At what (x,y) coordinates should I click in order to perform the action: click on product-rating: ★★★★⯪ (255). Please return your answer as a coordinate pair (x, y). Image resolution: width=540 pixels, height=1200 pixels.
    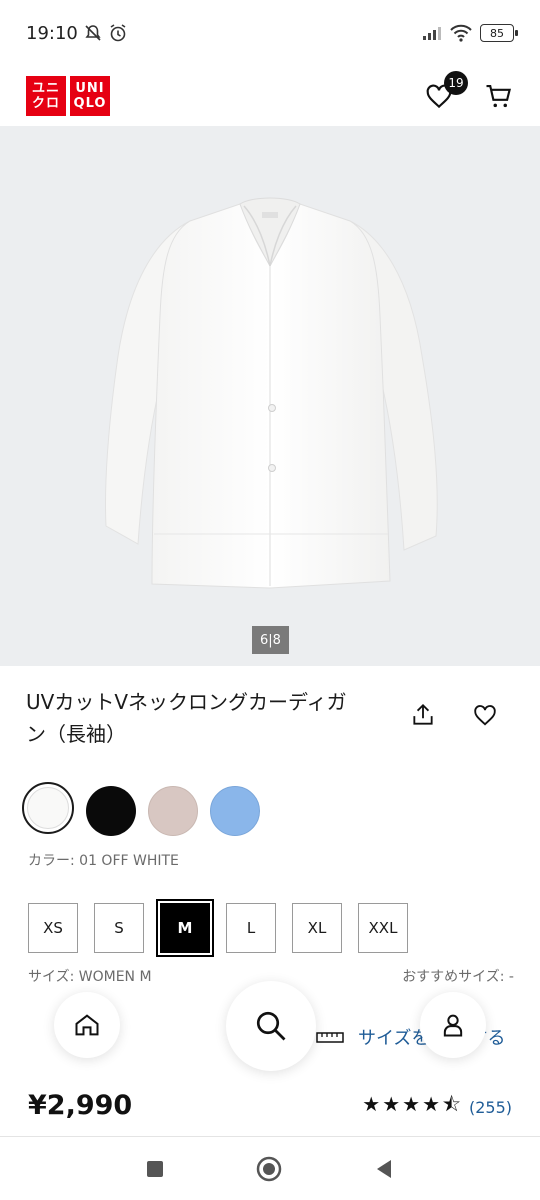
    Looking at the image, I should click on (437, 1107).